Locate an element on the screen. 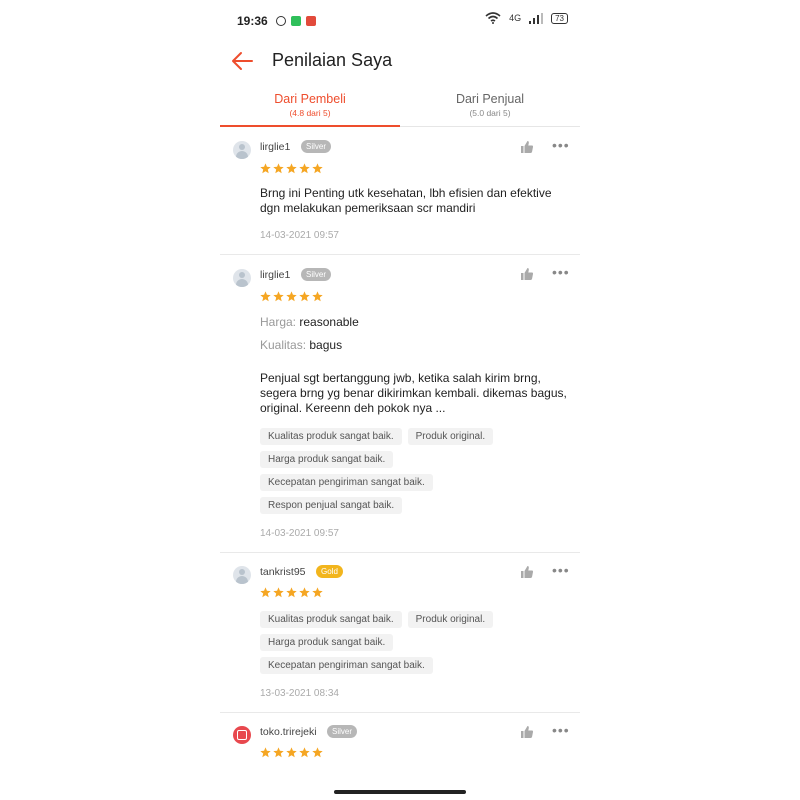 This screenshot has width=800, height=800. network-label: 4G is located at coordinates (515, 18).